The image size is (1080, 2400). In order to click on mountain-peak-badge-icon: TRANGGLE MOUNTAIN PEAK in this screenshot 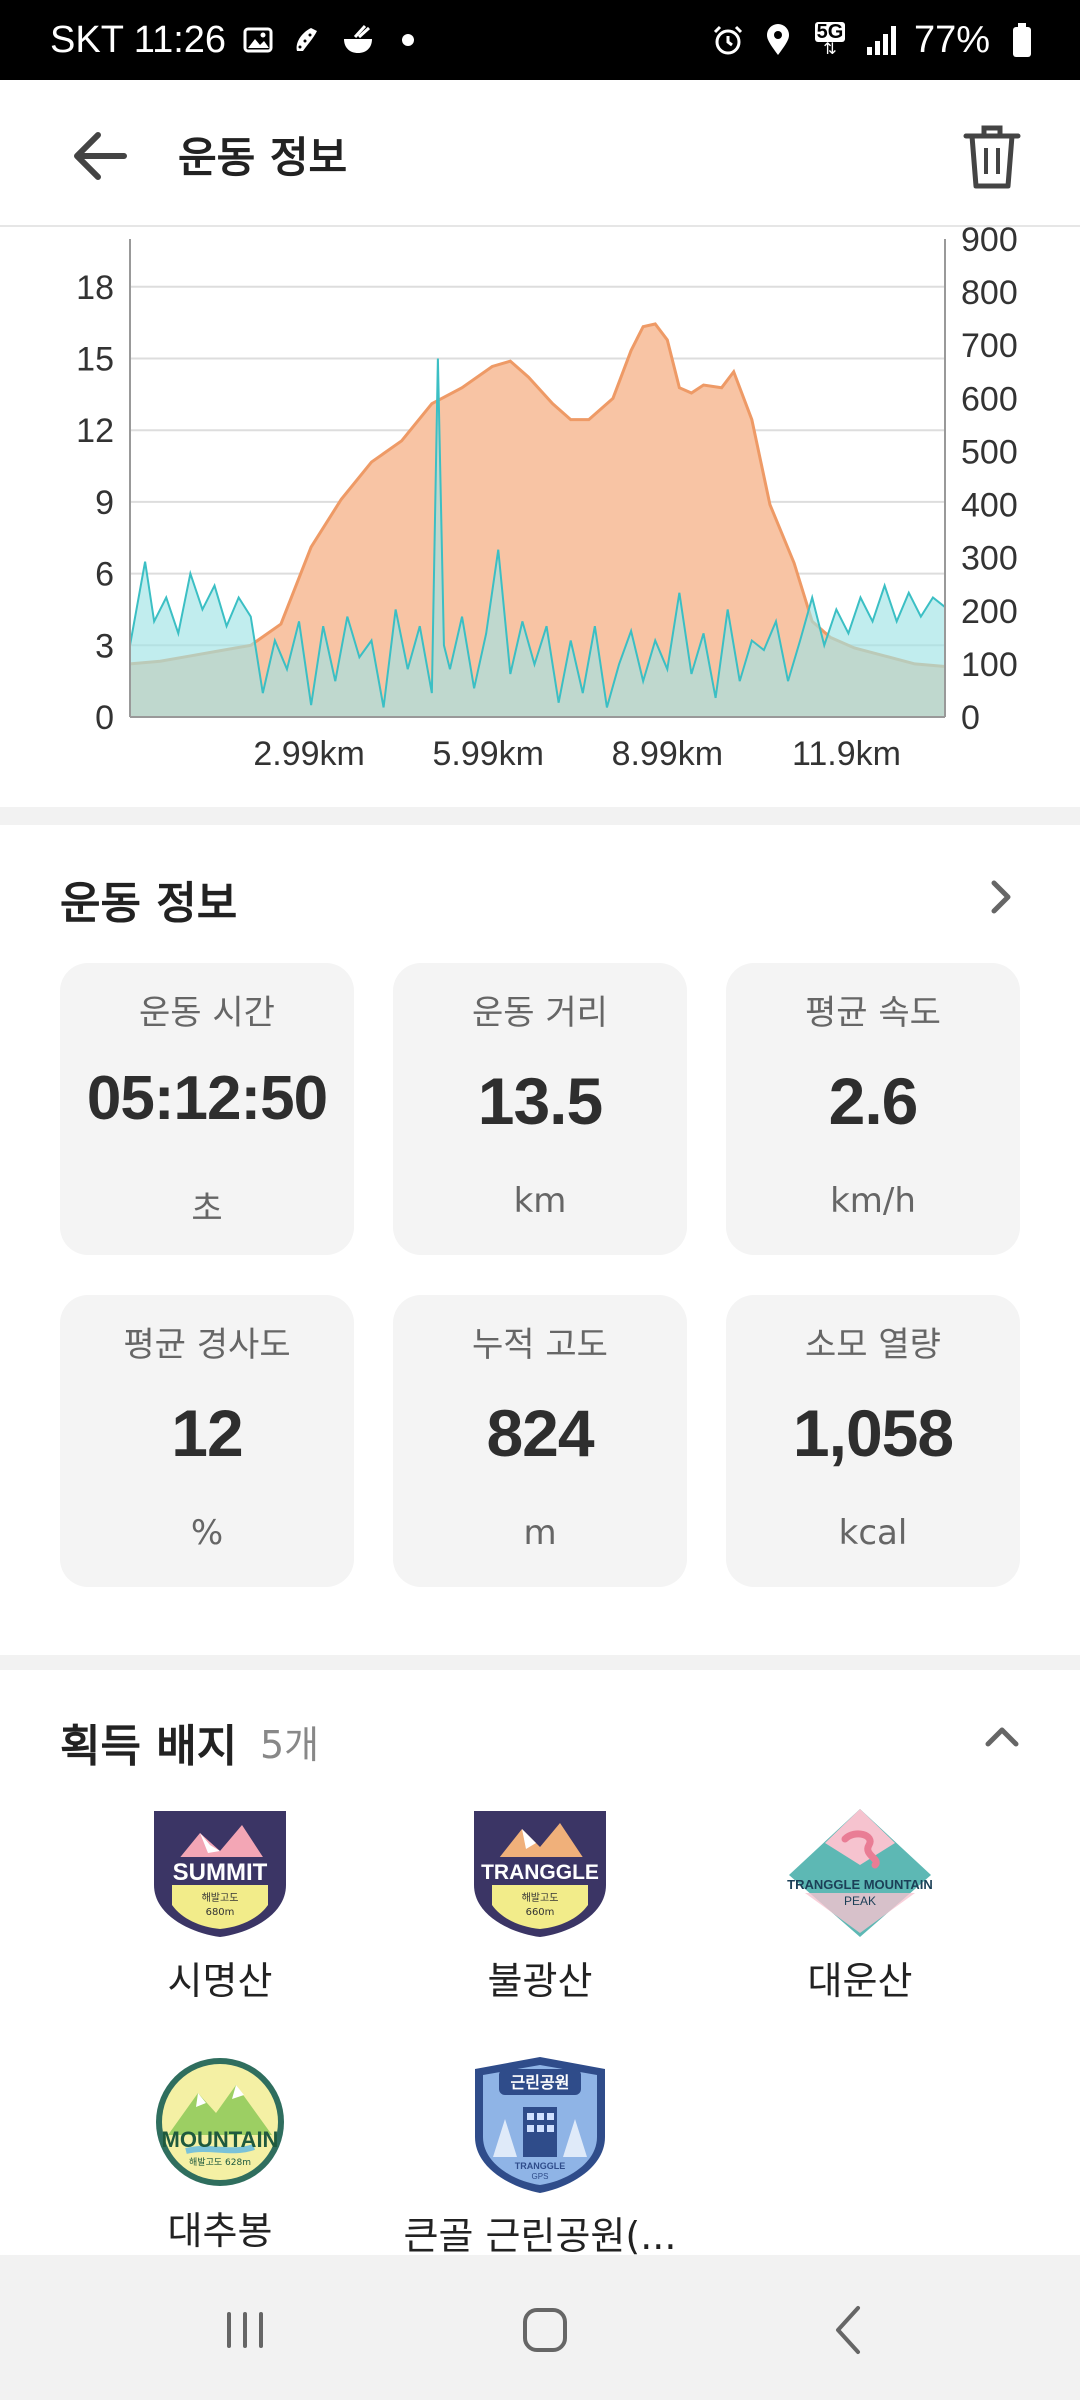, I will do `click(860, 1873)`.